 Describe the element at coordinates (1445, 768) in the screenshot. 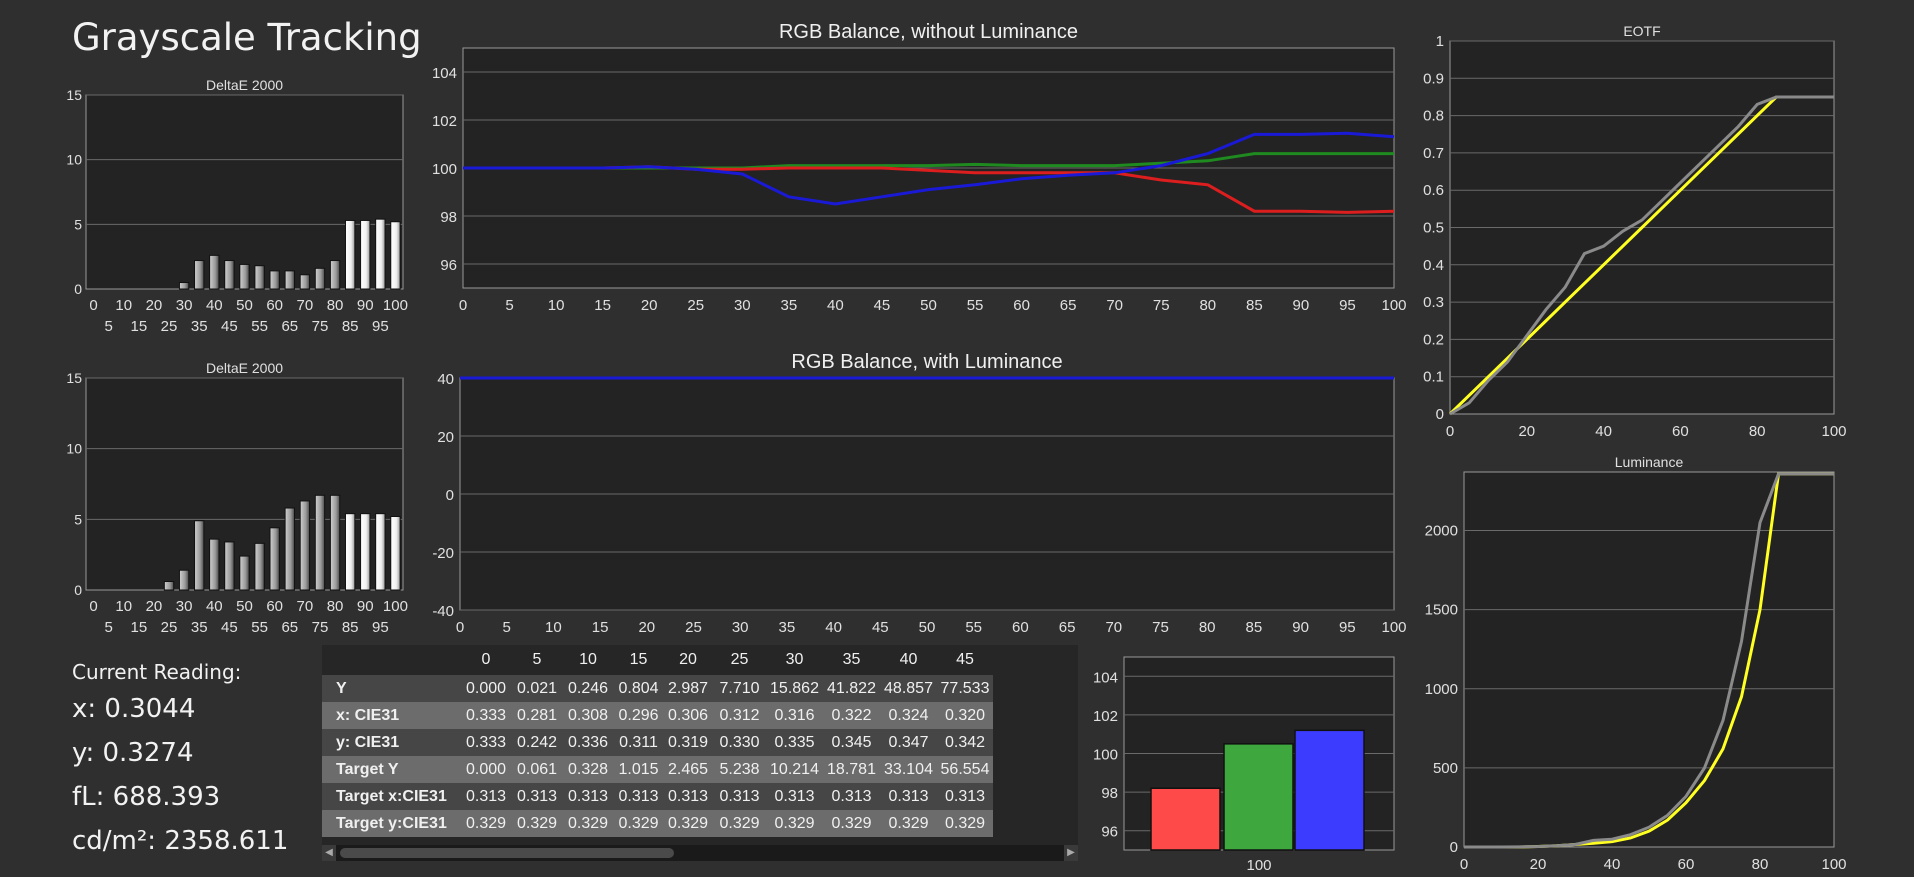

I see `y-tick-label: 500` at that location.